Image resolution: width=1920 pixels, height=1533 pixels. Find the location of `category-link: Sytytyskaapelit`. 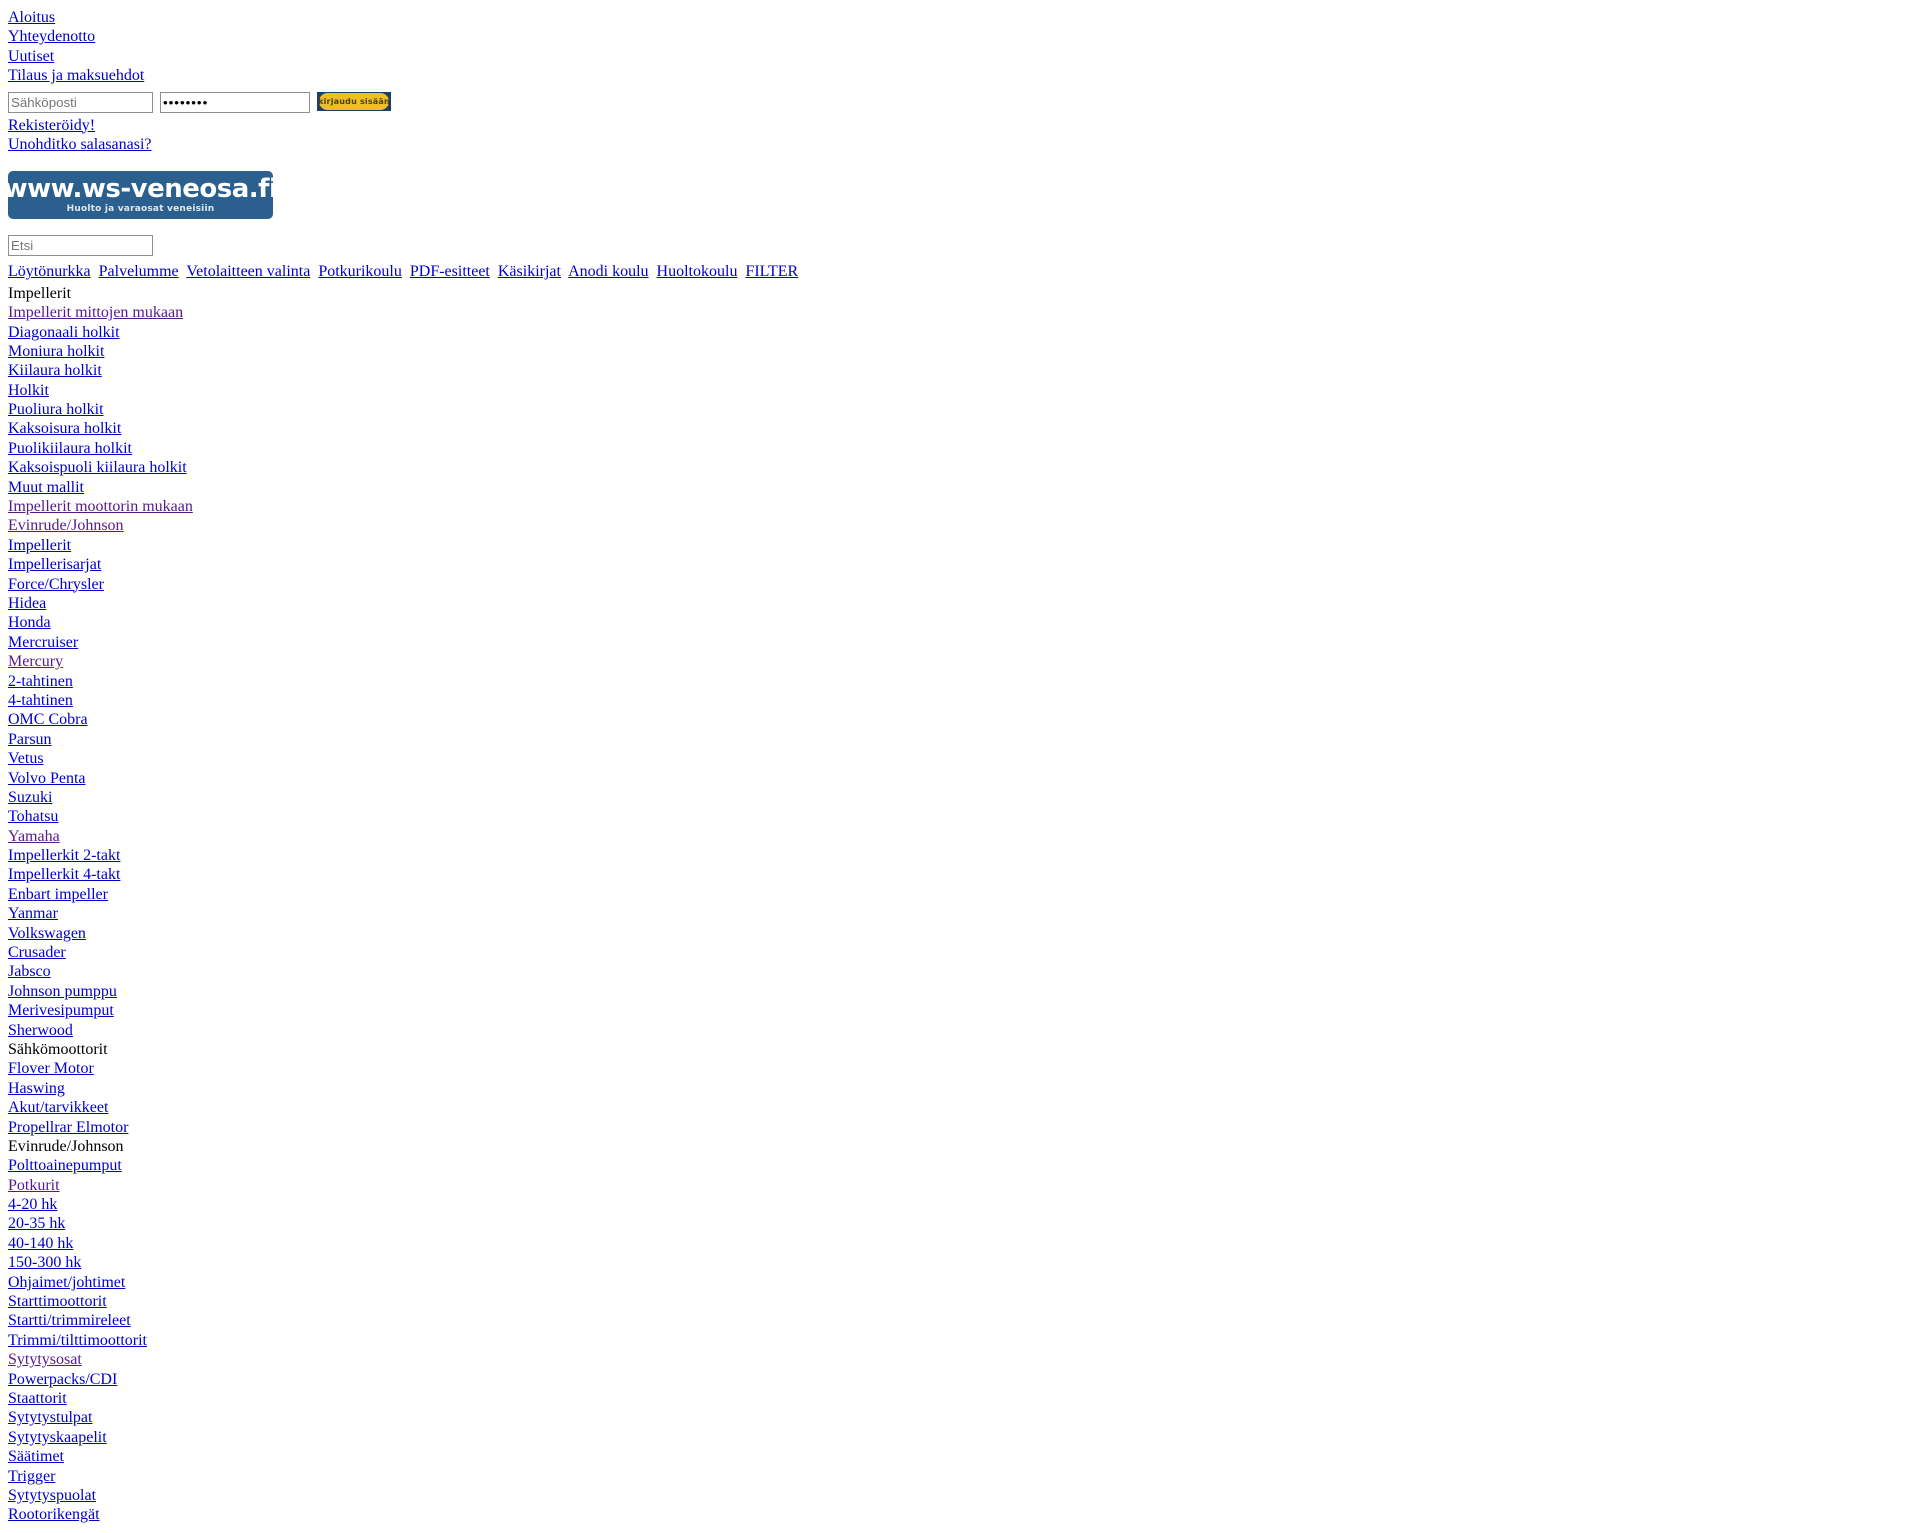

category-link: Sytytyskaapelit is located at coordinates (57, 1437).